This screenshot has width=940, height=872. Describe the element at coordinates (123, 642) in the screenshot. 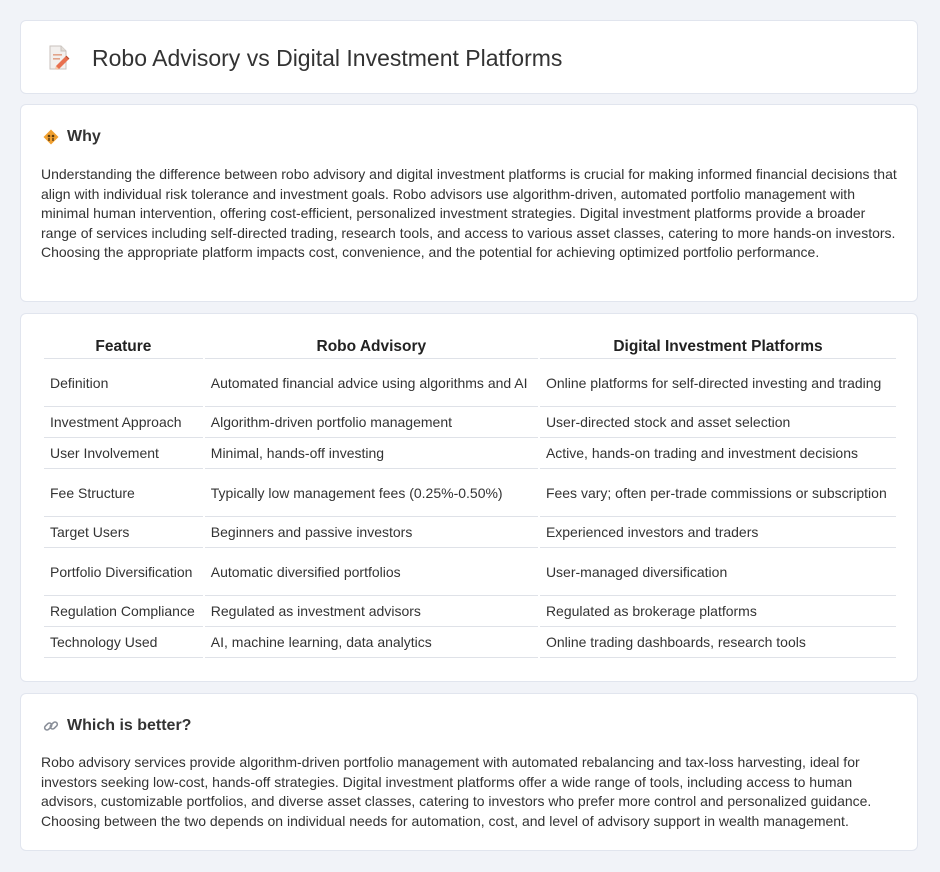

I see `feature-cell: Technology Used` at that location.